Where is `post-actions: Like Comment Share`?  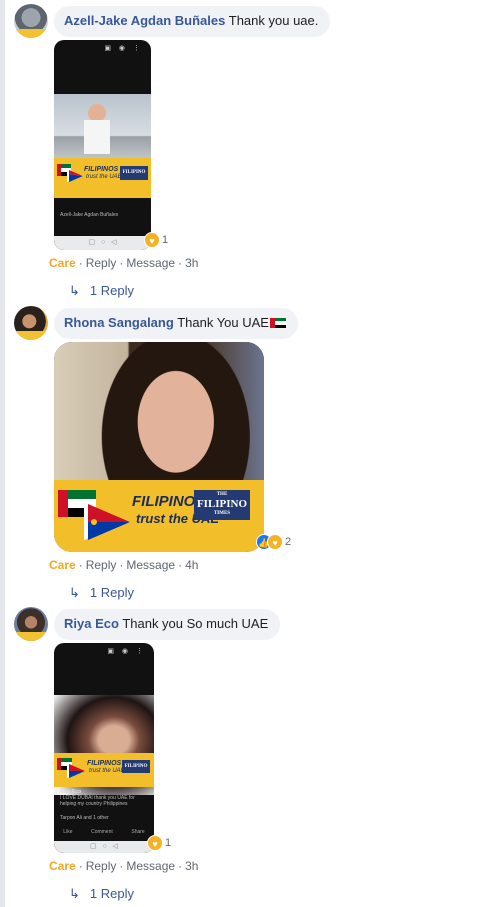
post-actions: Like Comment Share is located at coordinates (104, 835).